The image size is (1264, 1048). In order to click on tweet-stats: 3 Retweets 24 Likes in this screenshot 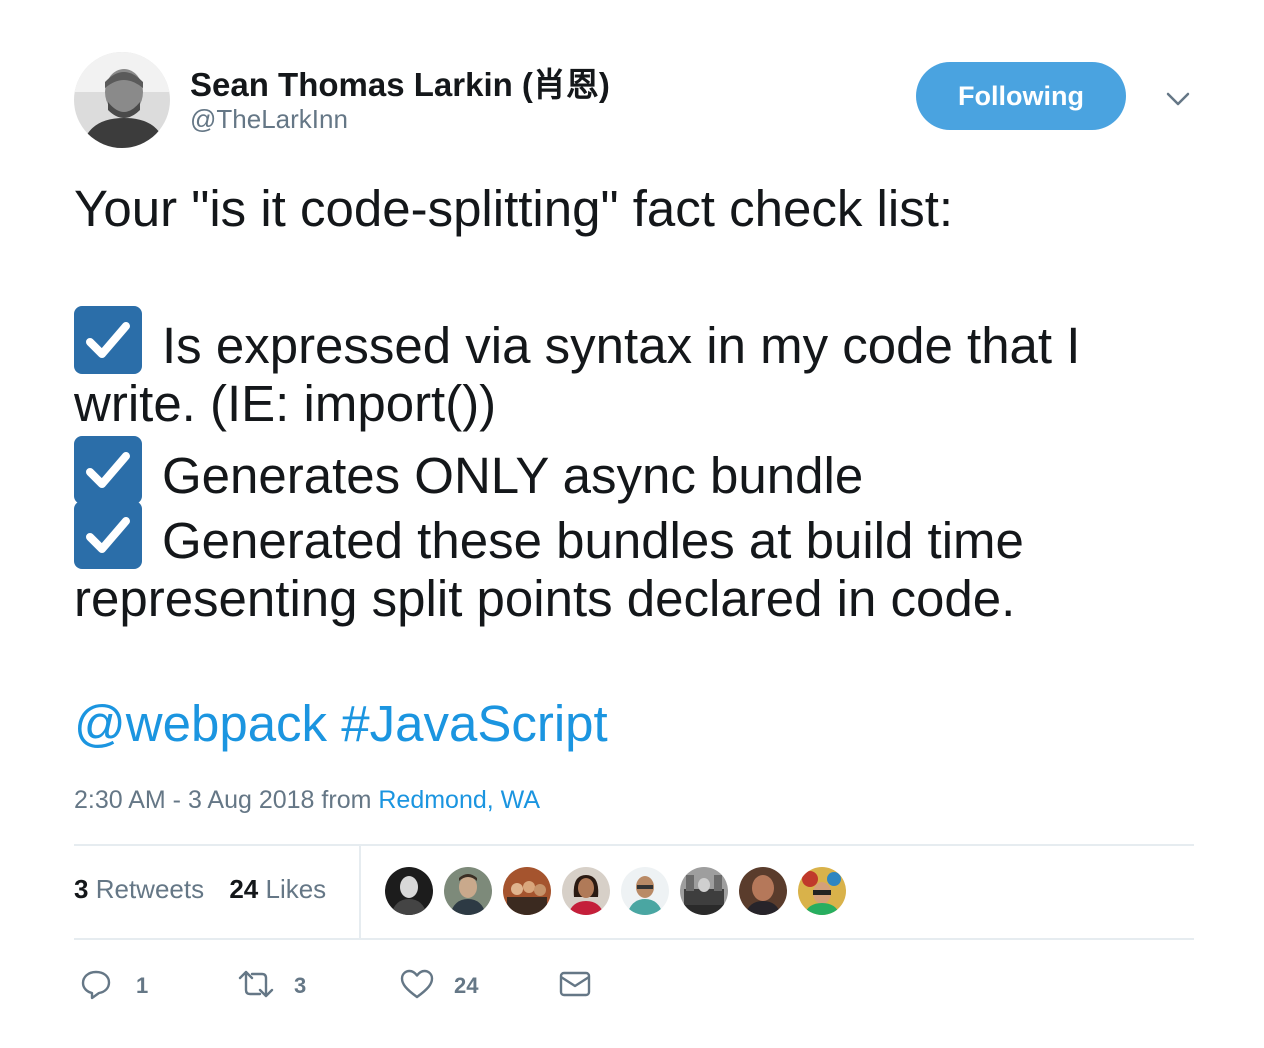, I will do `click(200, 889)`.